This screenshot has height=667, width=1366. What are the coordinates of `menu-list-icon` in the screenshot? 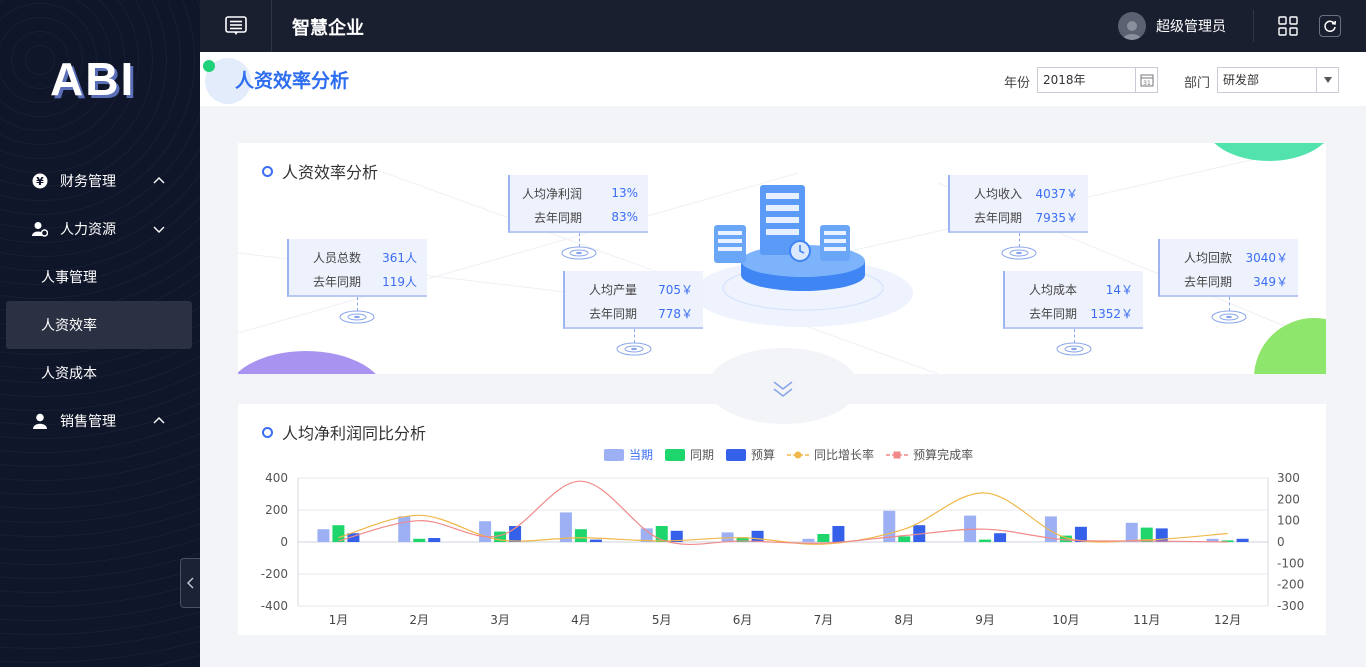 It's located at (235, 25).